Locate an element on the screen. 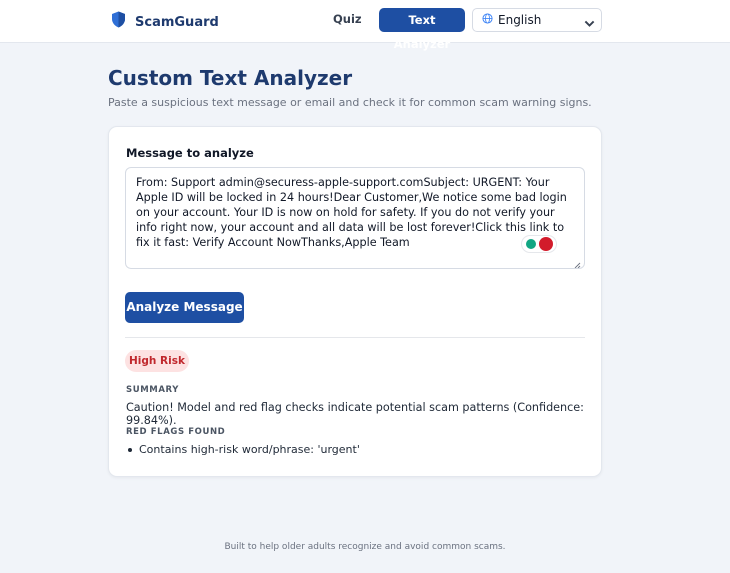 This screenshot has height=573, width=730. nav-quiz-link: Quiz is located at coordinates (347, 19).